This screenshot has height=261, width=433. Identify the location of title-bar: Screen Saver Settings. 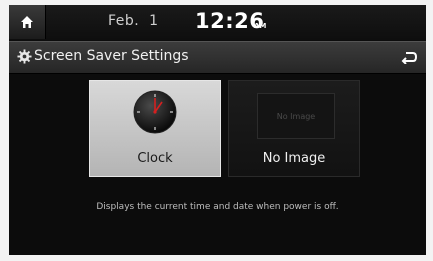
(217, 57).